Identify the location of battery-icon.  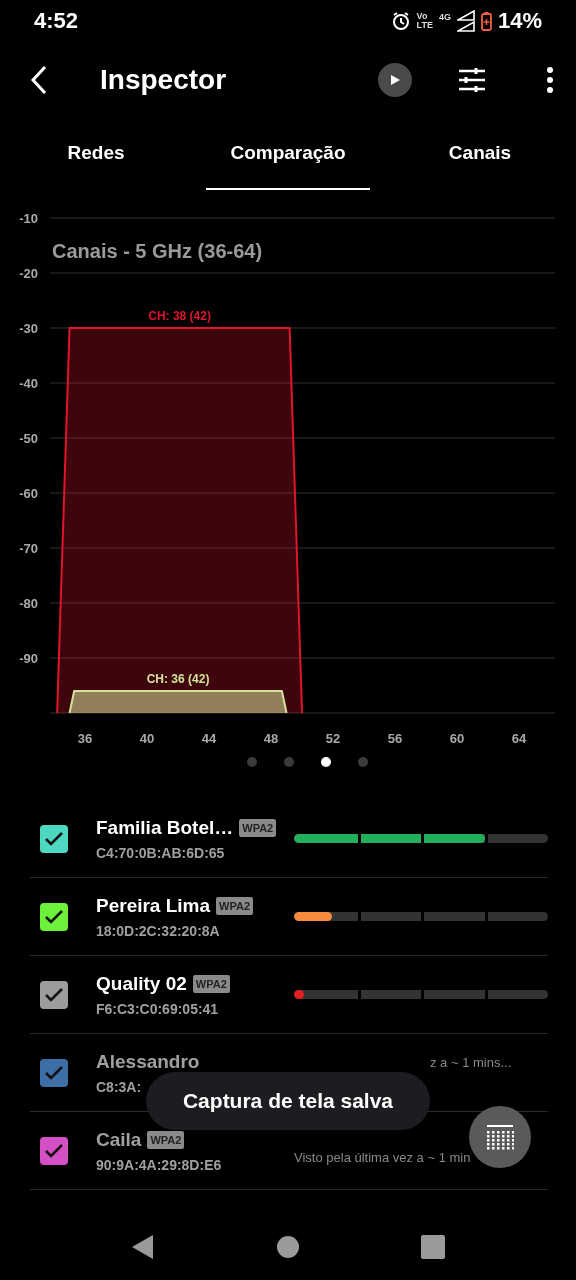
(486, 21).